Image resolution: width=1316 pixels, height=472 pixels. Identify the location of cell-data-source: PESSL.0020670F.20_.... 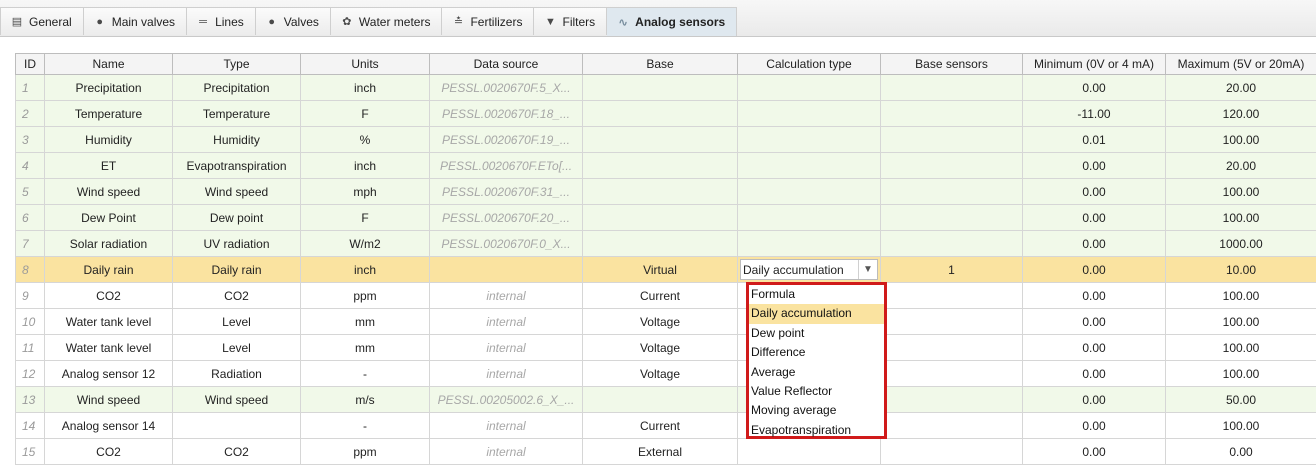
(506, 217).